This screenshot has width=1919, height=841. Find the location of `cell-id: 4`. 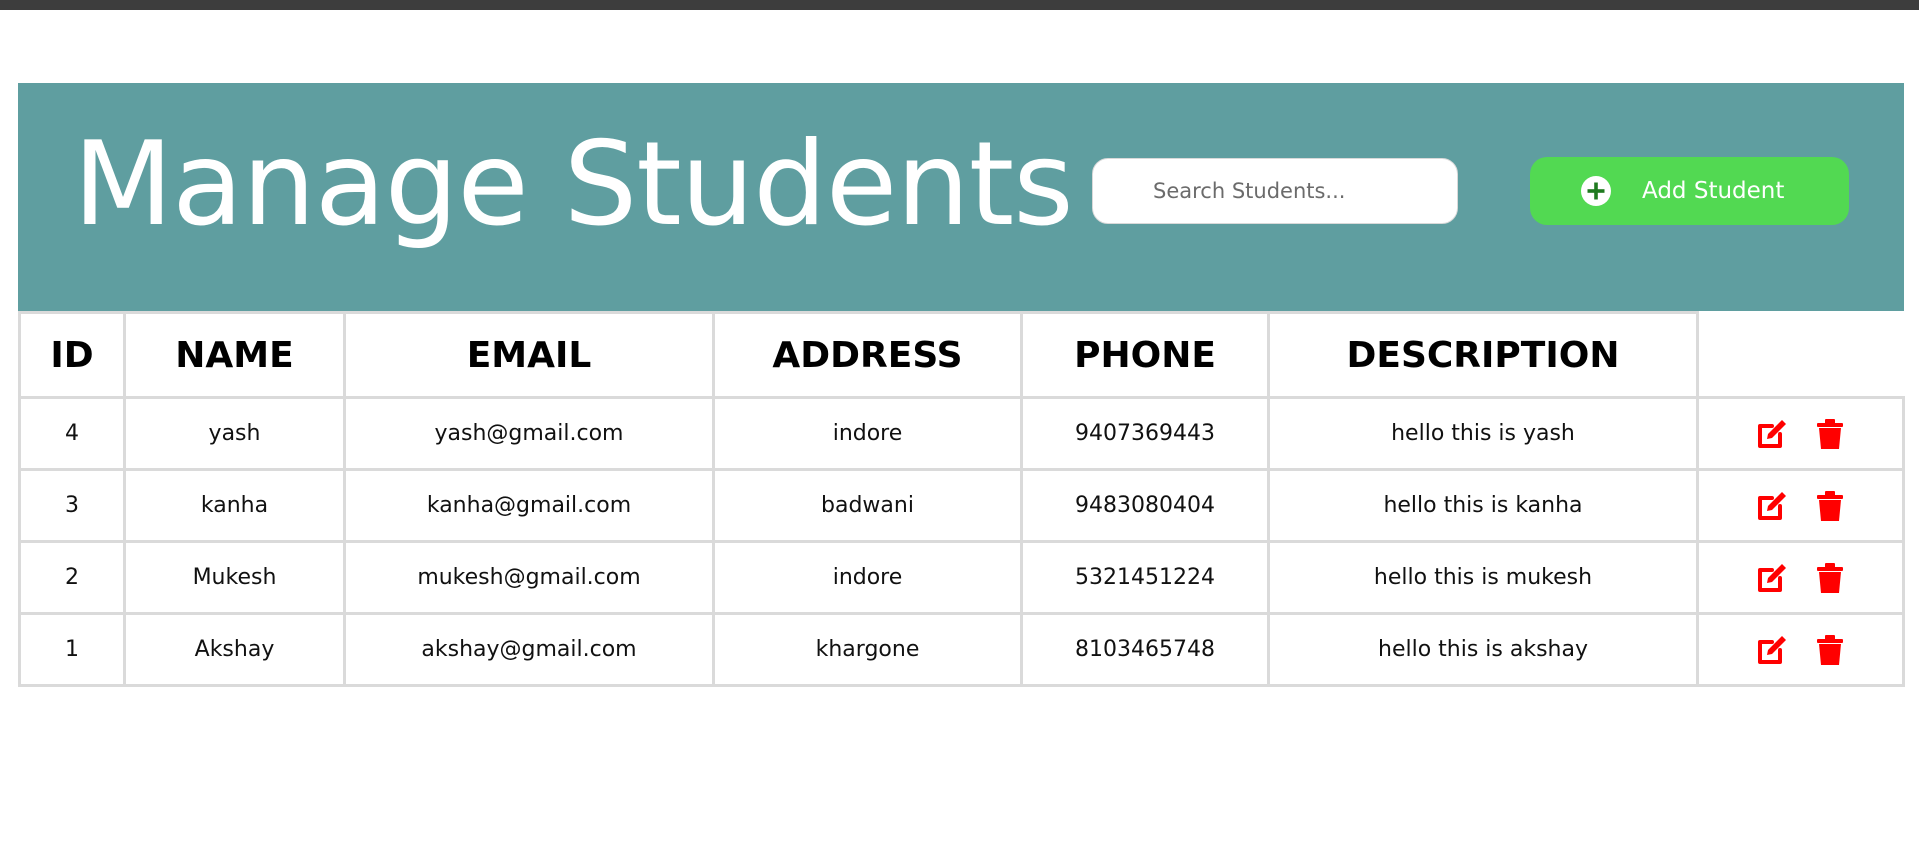

cell-id: 4 is located at coordinates (72, 433).